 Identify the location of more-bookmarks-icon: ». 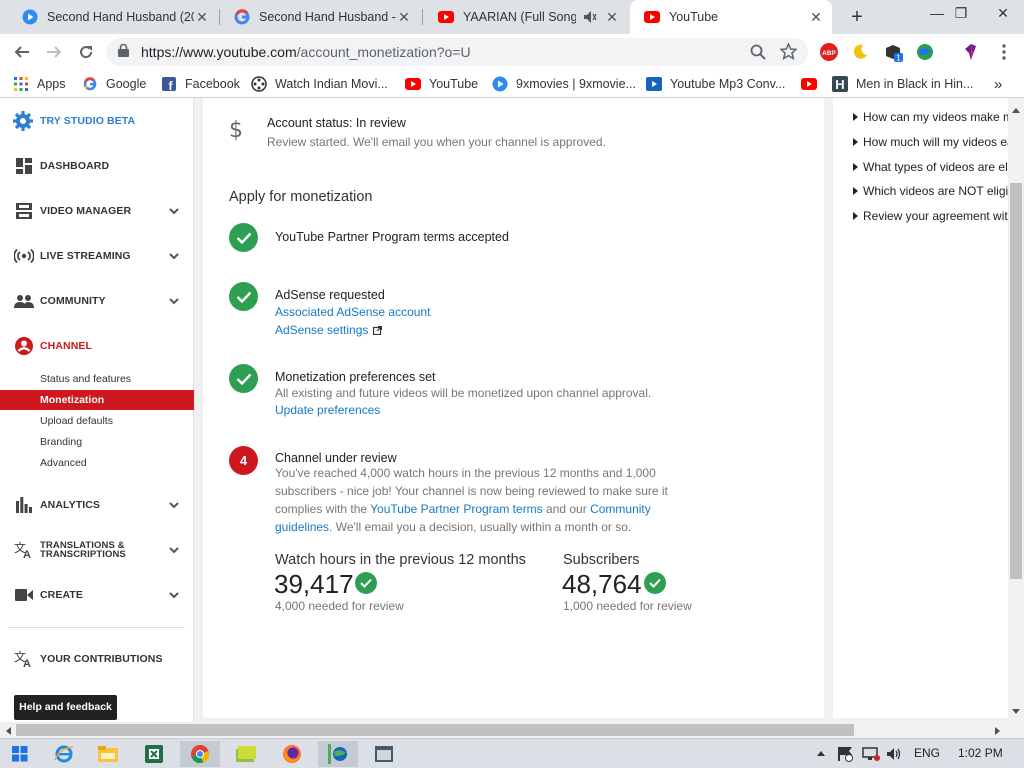
(998, 84).